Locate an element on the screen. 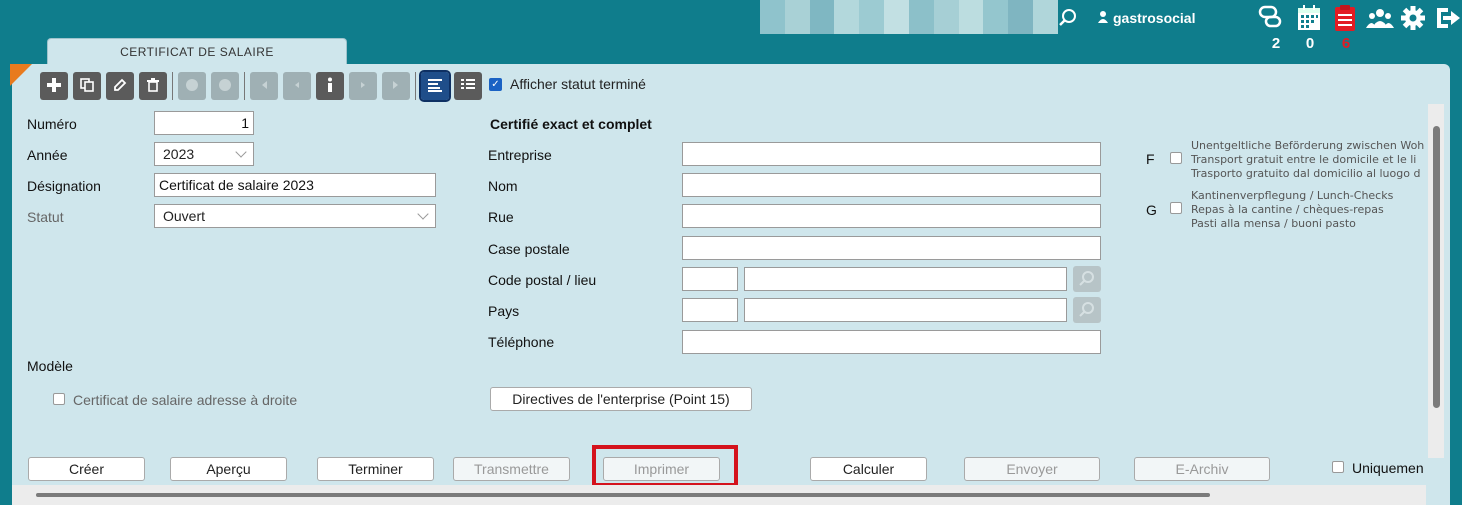  lieu-input is located at coordinates (905, 279).